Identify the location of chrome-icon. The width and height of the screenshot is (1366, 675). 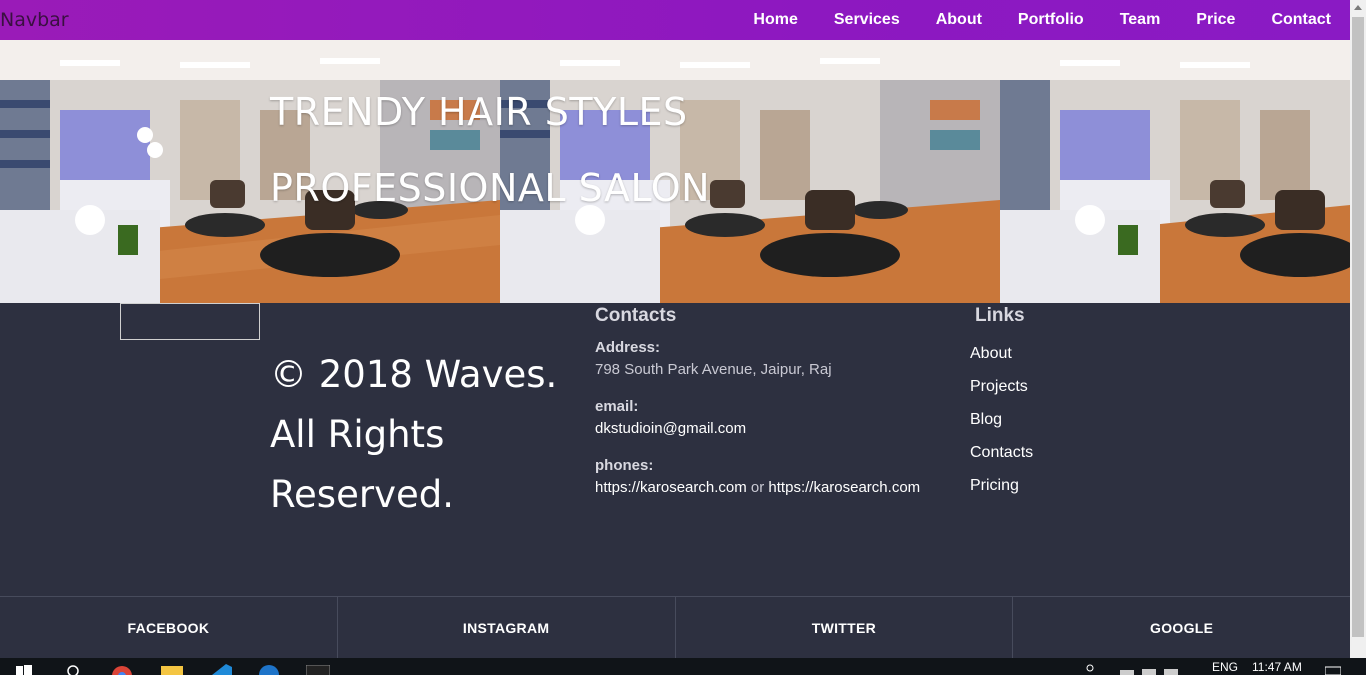
(122, 670).